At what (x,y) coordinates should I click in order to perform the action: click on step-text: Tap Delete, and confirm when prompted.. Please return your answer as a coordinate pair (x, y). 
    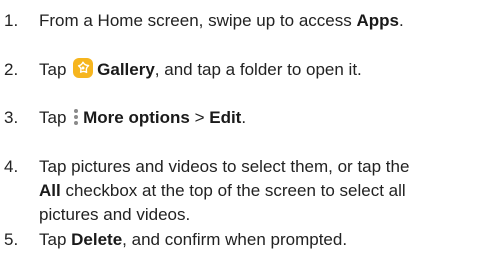
    Looking at the image, I should click on (193, 239).